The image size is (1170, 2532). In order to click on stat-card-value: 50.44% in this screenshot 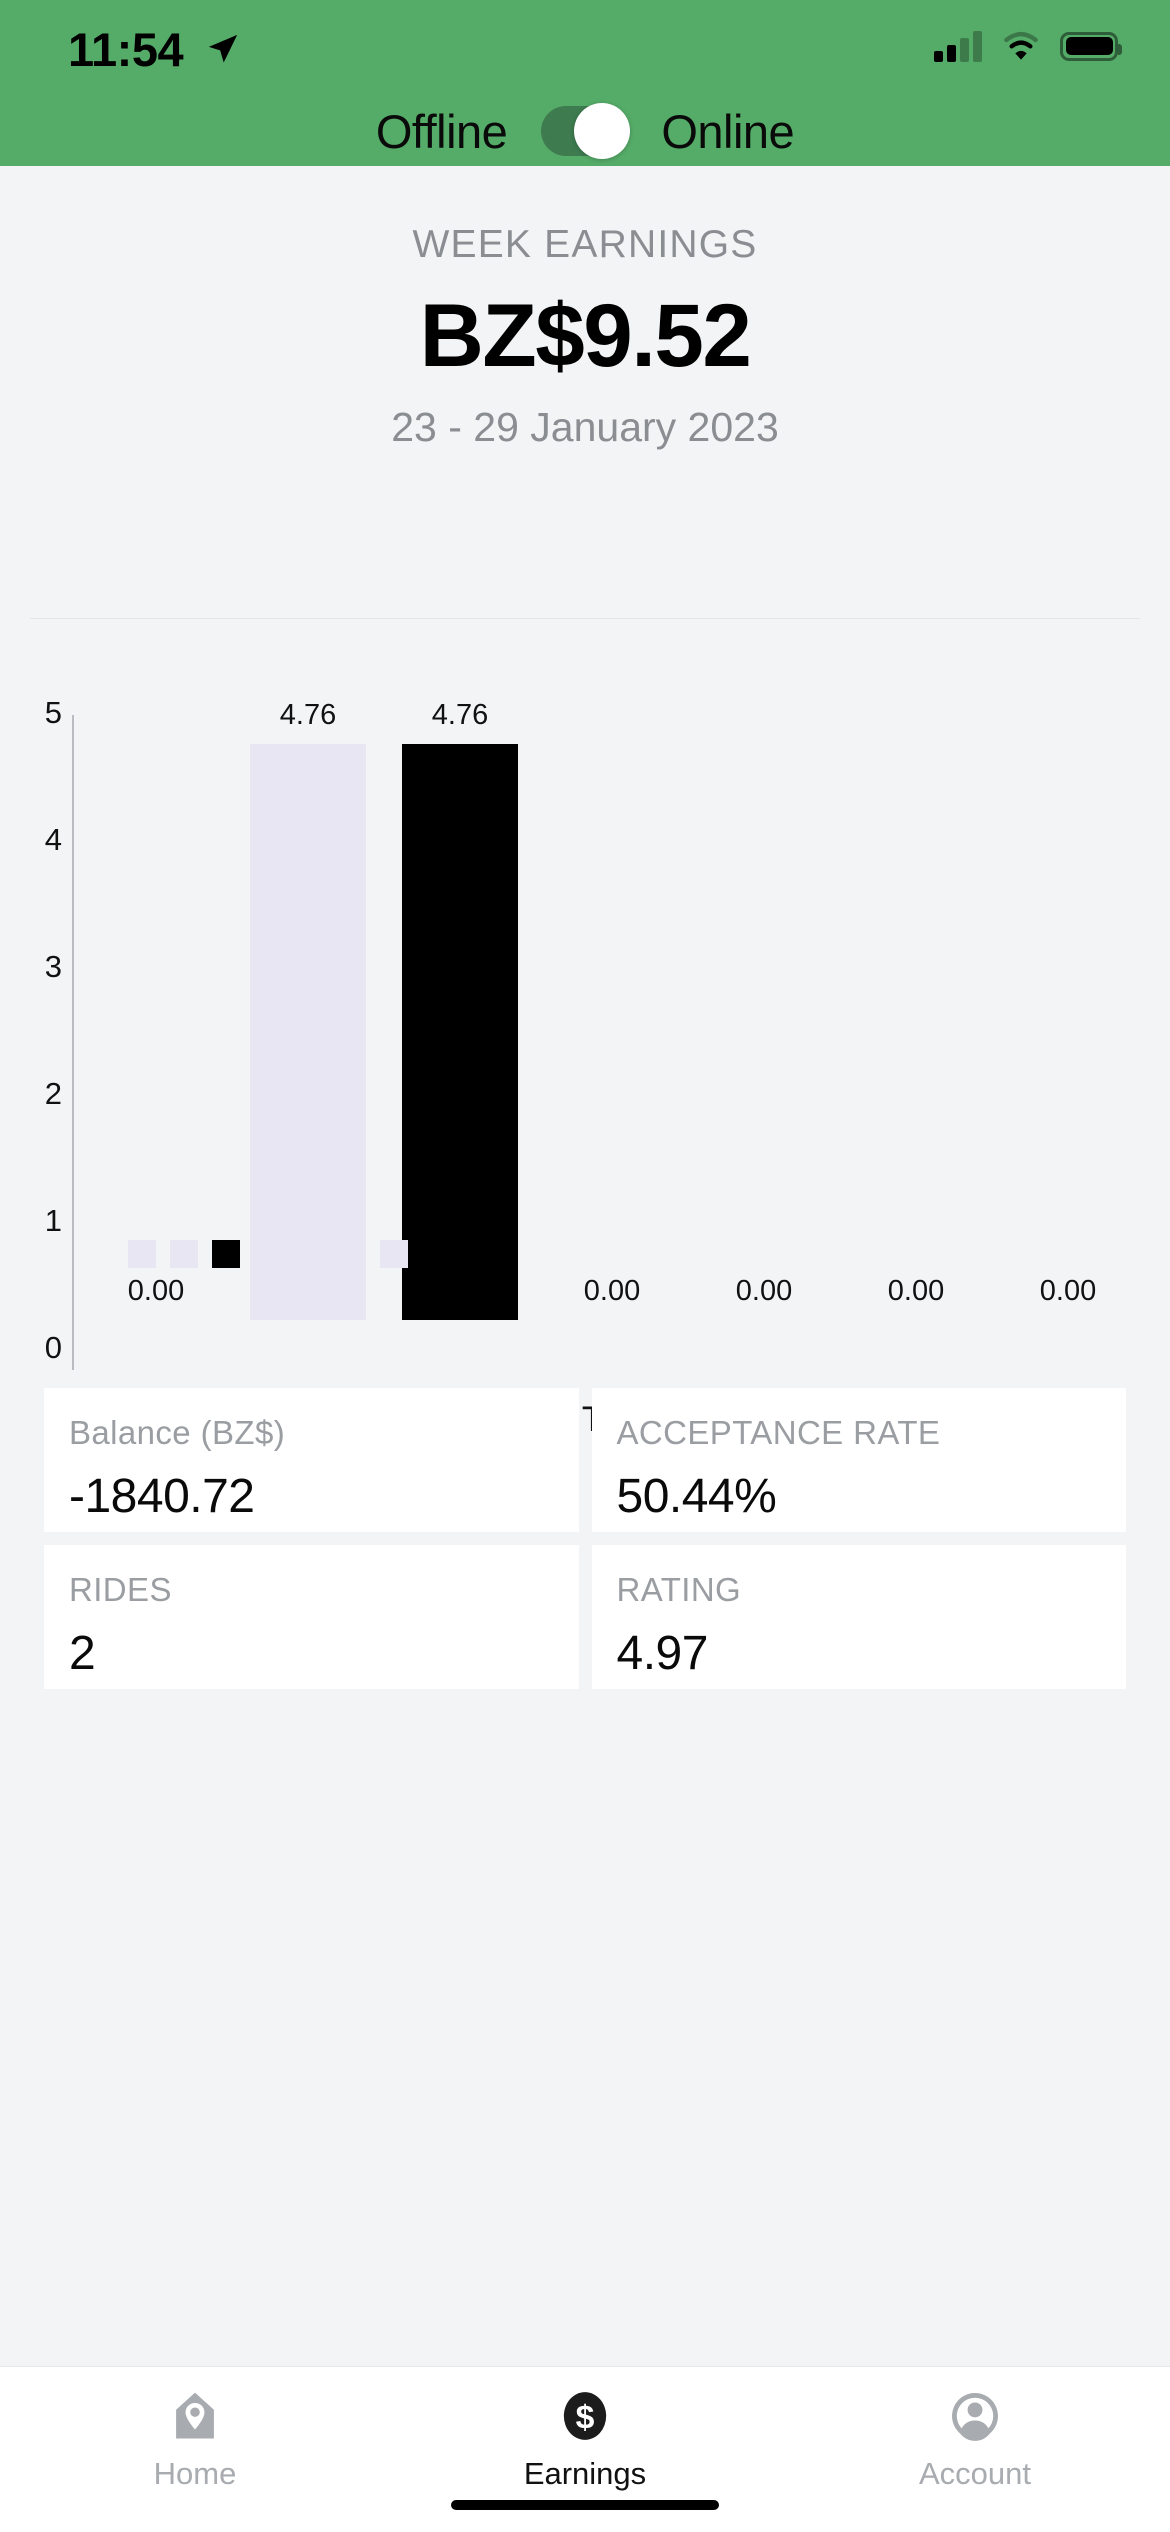, I will do `click(696, 1496)`.